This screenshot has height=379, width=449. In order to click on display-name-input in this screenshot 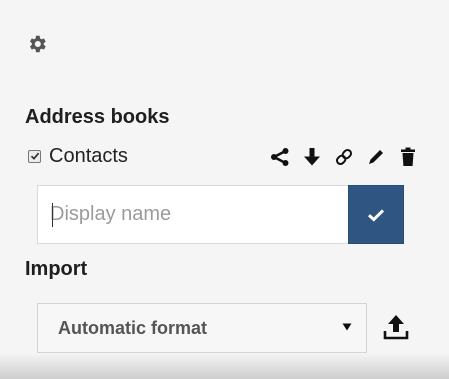, I will do `click(194, 214)`.